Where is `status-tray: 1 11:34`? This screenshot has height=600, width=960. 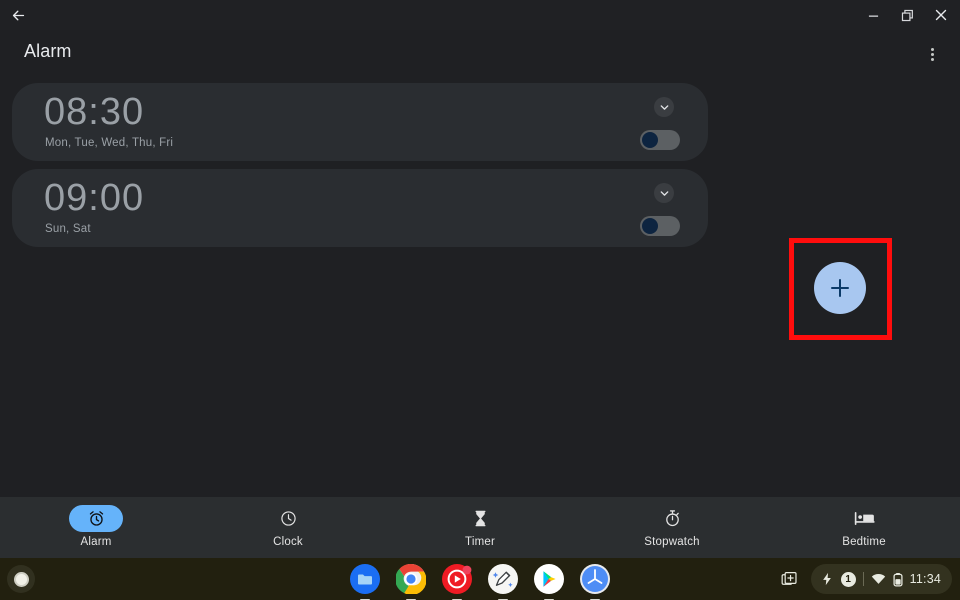 status-tray: 1 11:34 is located at coordinates (881, 579).